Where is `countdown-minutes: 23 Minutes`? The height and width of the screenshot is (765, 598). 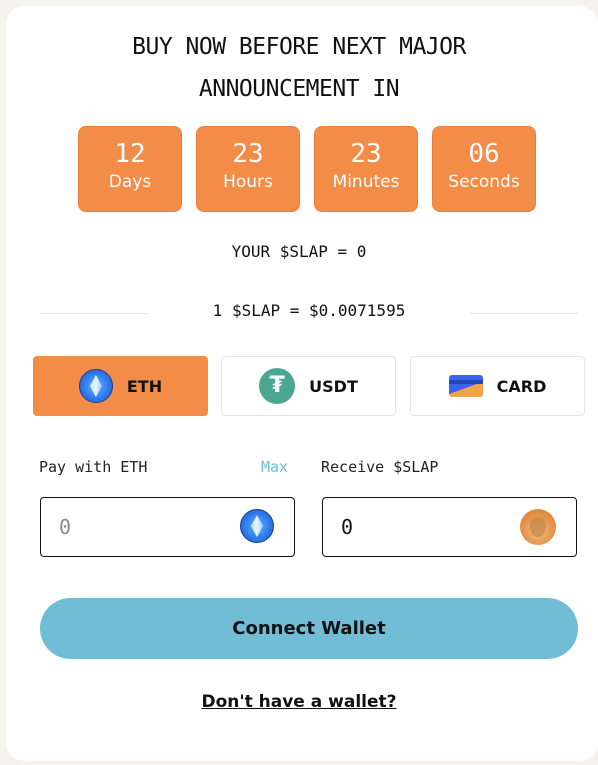 countdown-minutes: 23 Minutes is located at coordinates (366, 169).